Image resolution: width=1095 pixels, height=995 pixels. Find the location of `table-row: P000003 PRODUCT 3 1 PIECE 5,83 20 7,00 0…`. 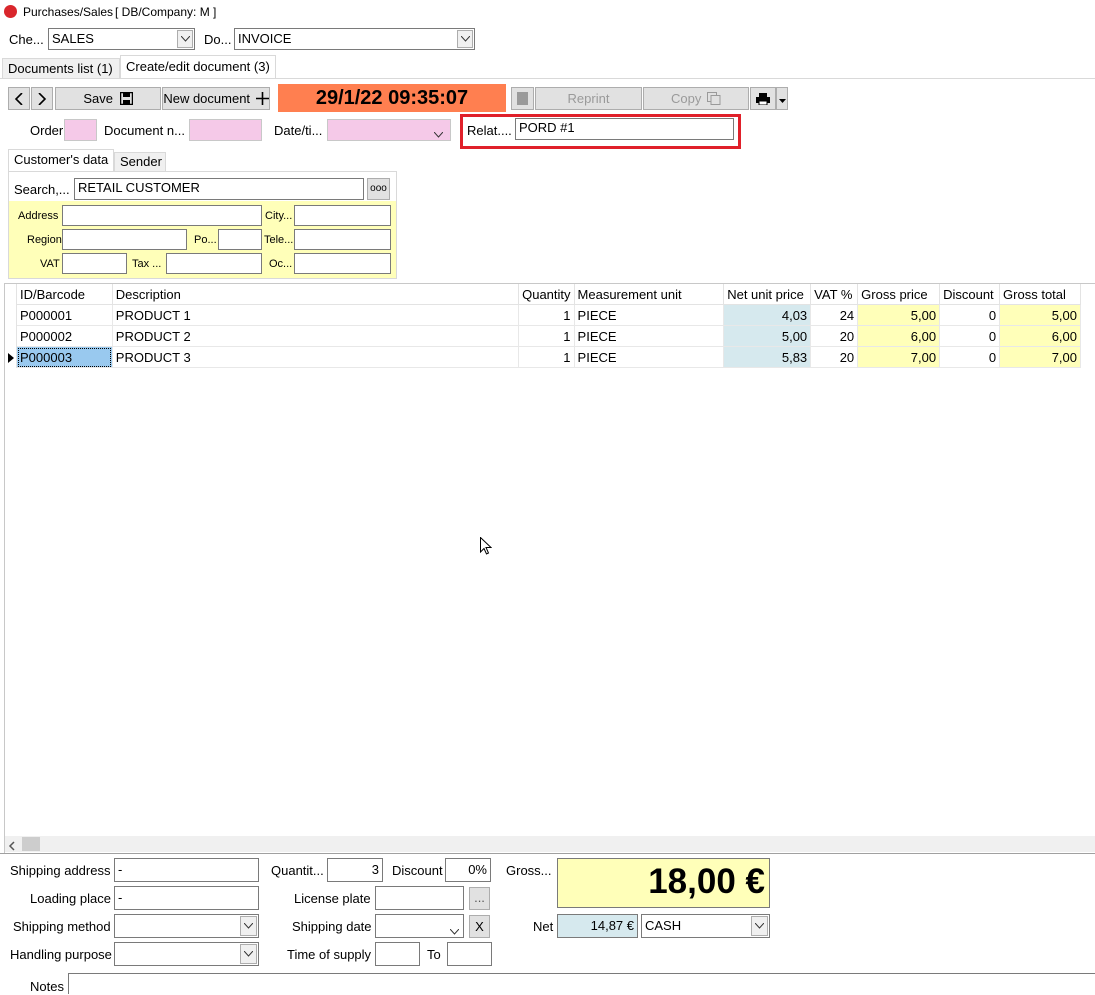

table-row: P000003 PRODUCT 3 1 PIECE 5,83 20 7,00 0… is located at coordinates (549, 357).